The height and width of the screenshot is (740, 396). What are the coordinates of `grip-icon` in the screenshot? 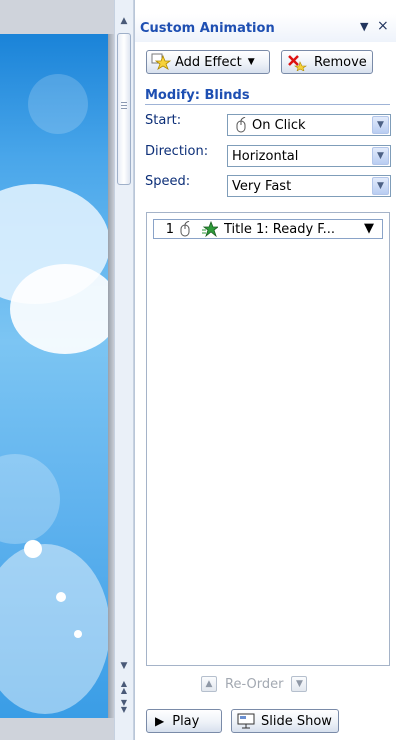 It's located at (124, 106).